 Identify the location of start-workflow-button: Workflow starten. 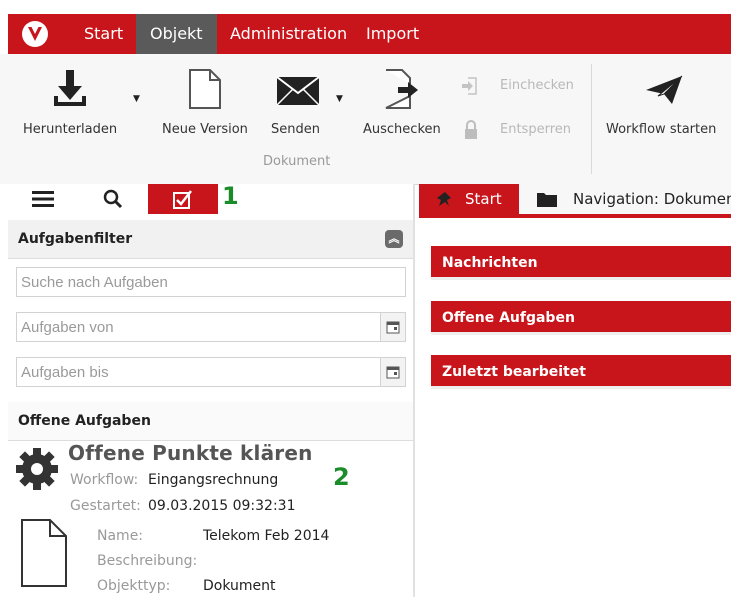
(664, 104).